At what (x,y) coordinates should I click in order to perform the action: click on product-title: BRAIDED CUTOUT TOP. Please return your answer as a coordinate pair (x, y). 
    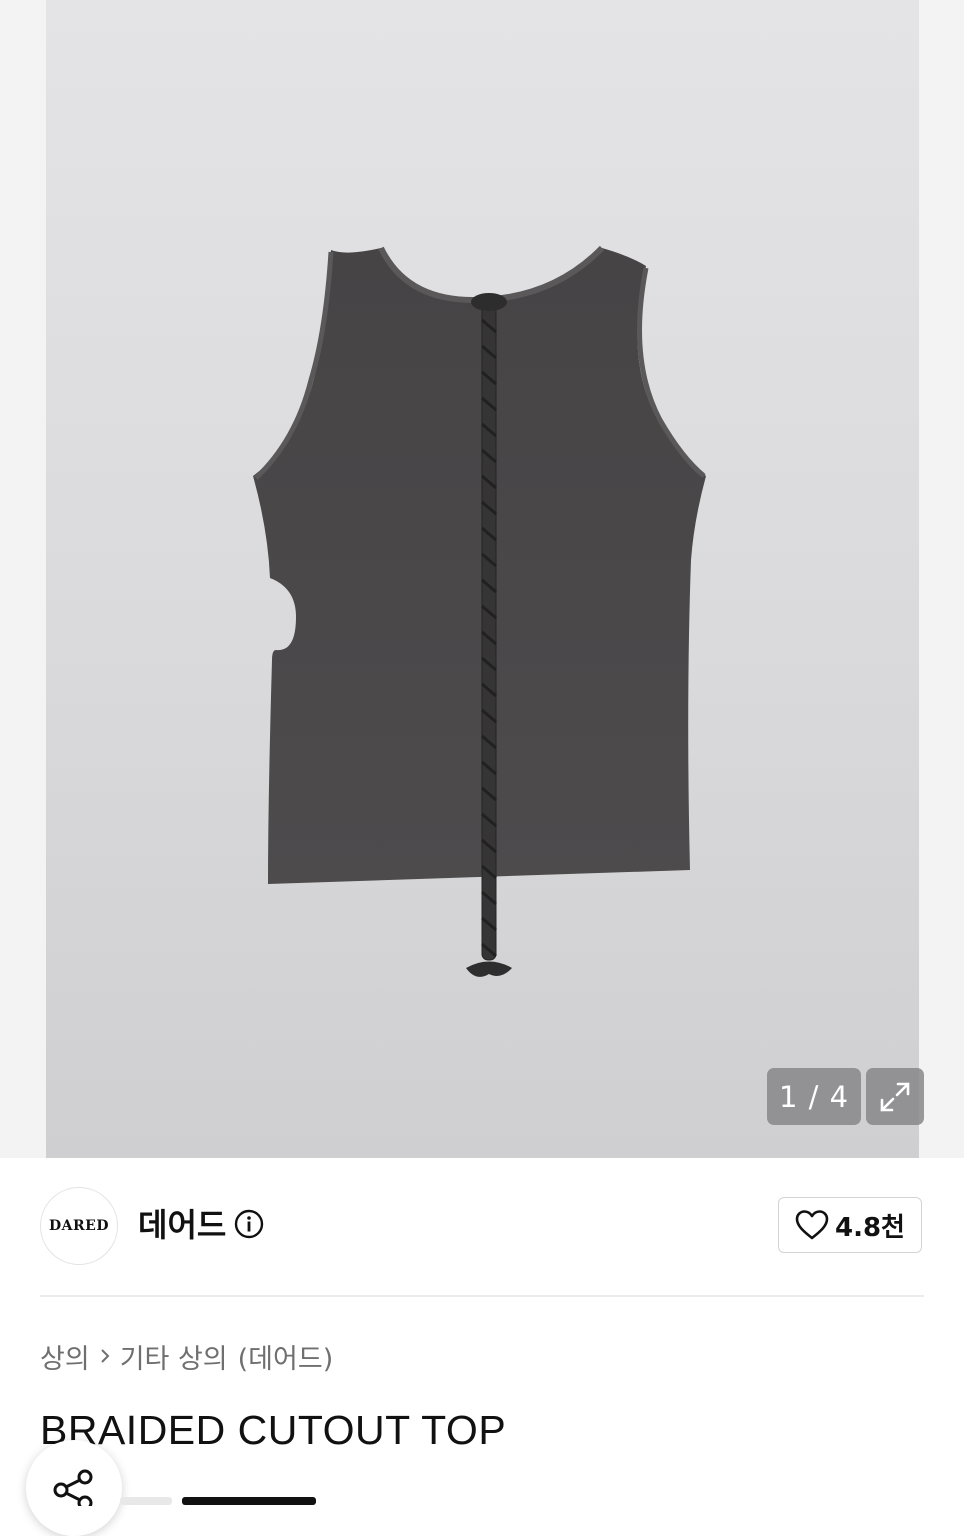
    Looking at the image, I should click on (273, 1430).